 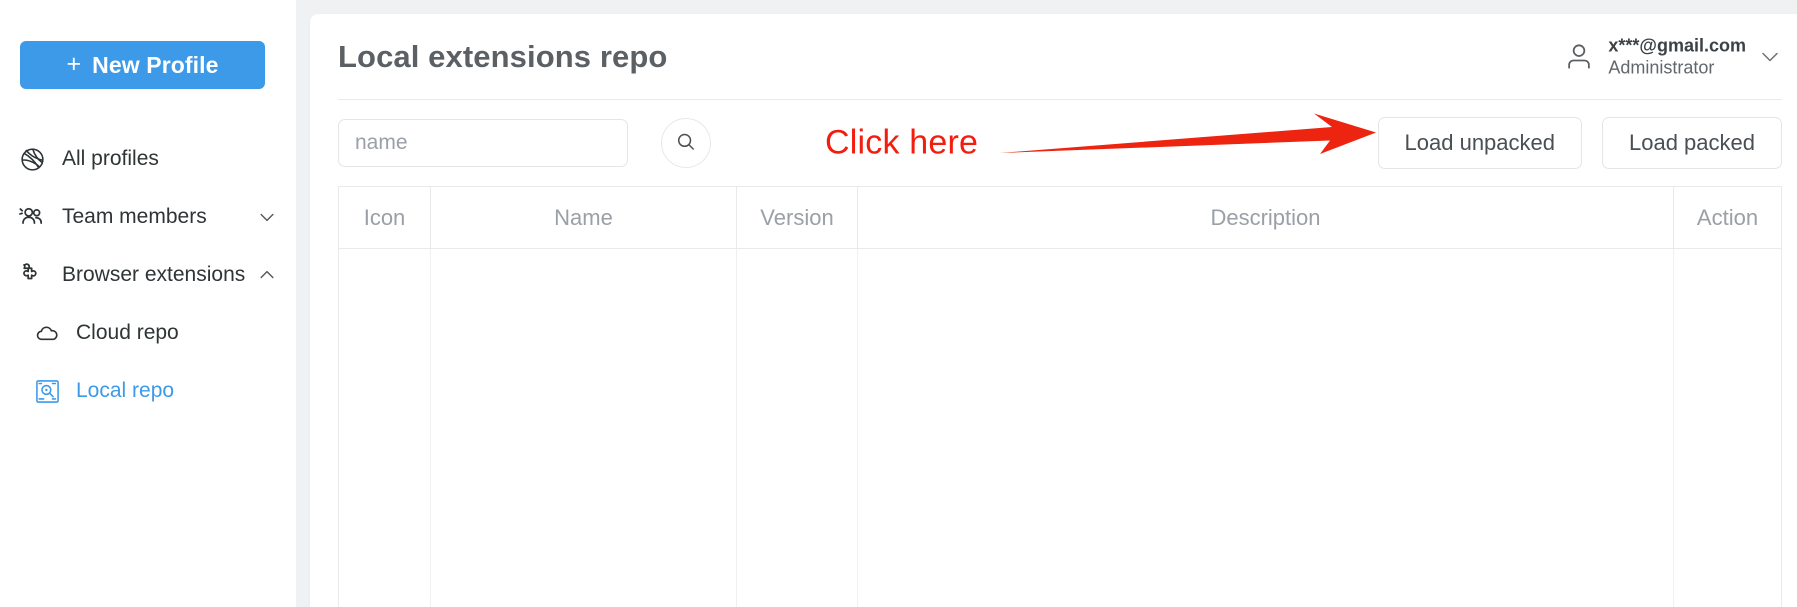 I want to click on column-header-version: Version, so click(x=797, y=217).